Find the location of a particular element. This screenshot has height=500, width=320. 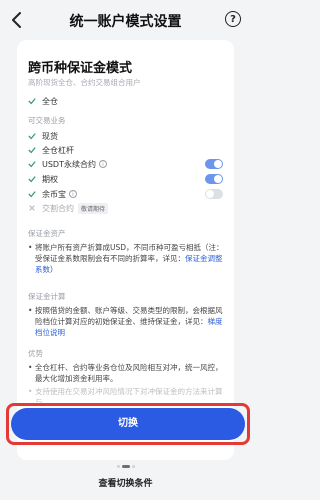

page-indicator is located at coordinates (125, 467).